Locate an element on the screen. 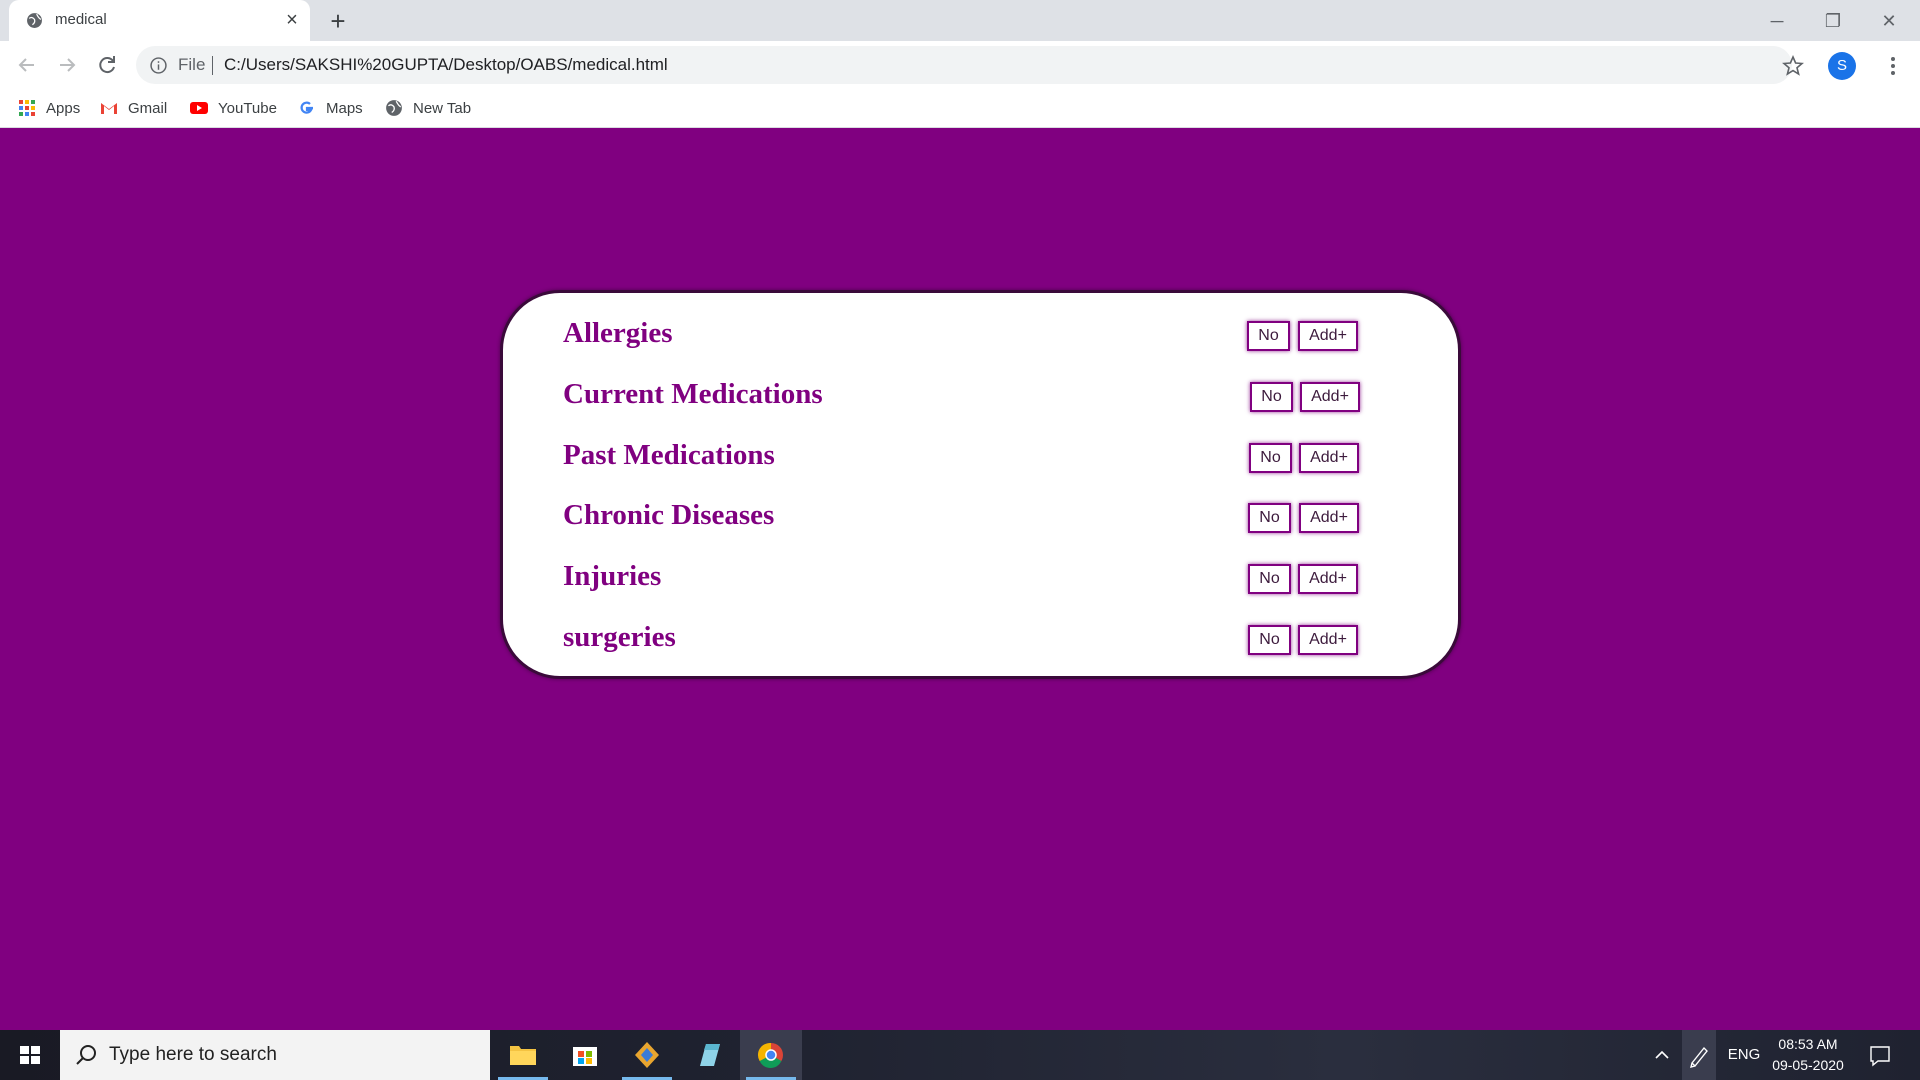 This screenshot has height=1080, width=1920. row-label: Allergies is located at coordinates (618, 333).